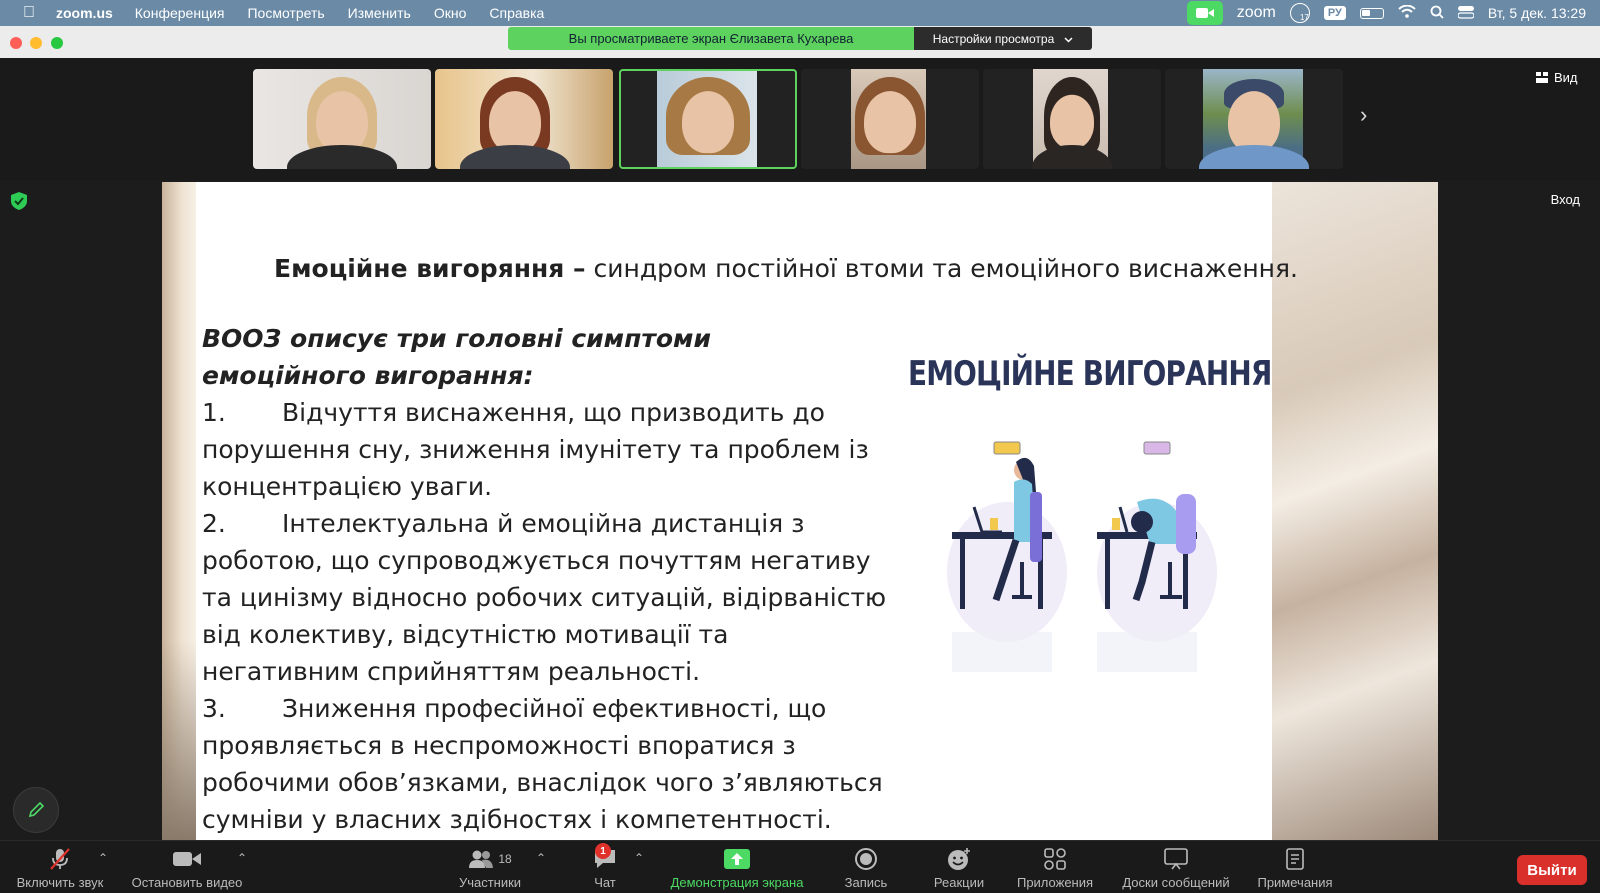 Image resolution: width=1600 pixels, height=893 pixels. I want to click on calendar-badge-icon: 17, so click(1299, 13).